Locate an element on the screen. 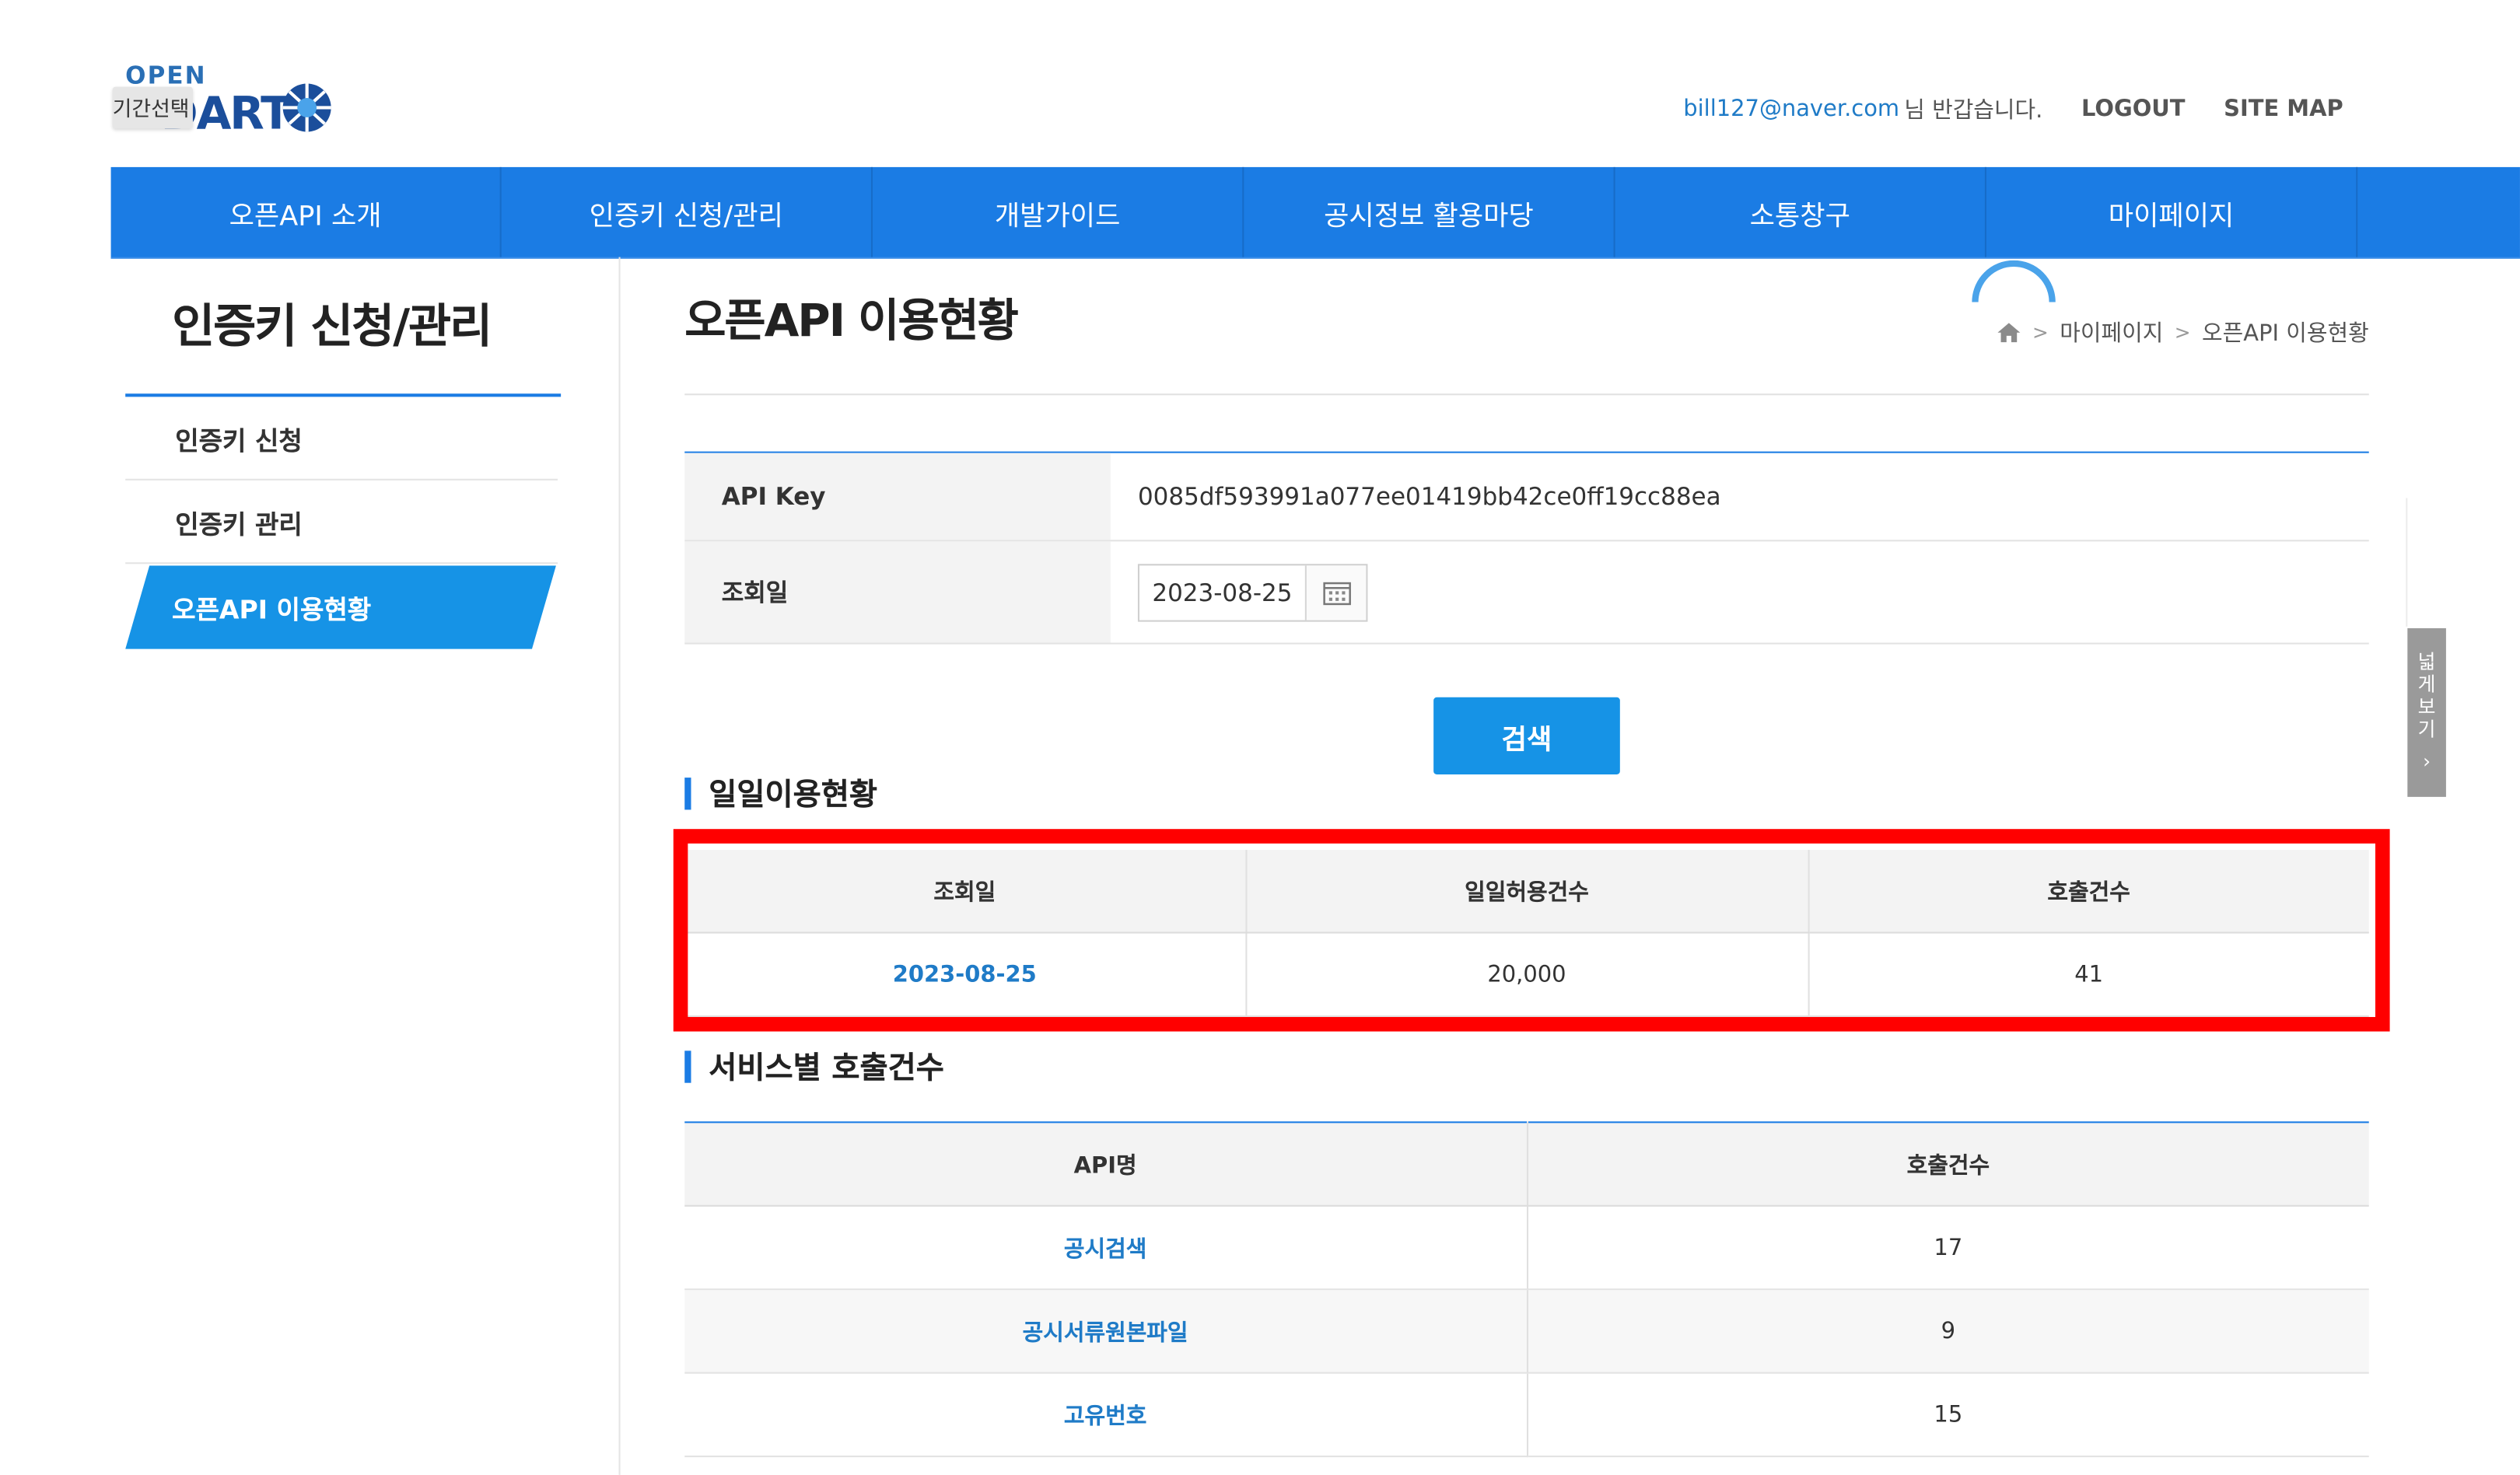  logout-link: LOGOUT is located at coordinates (2134, 109).